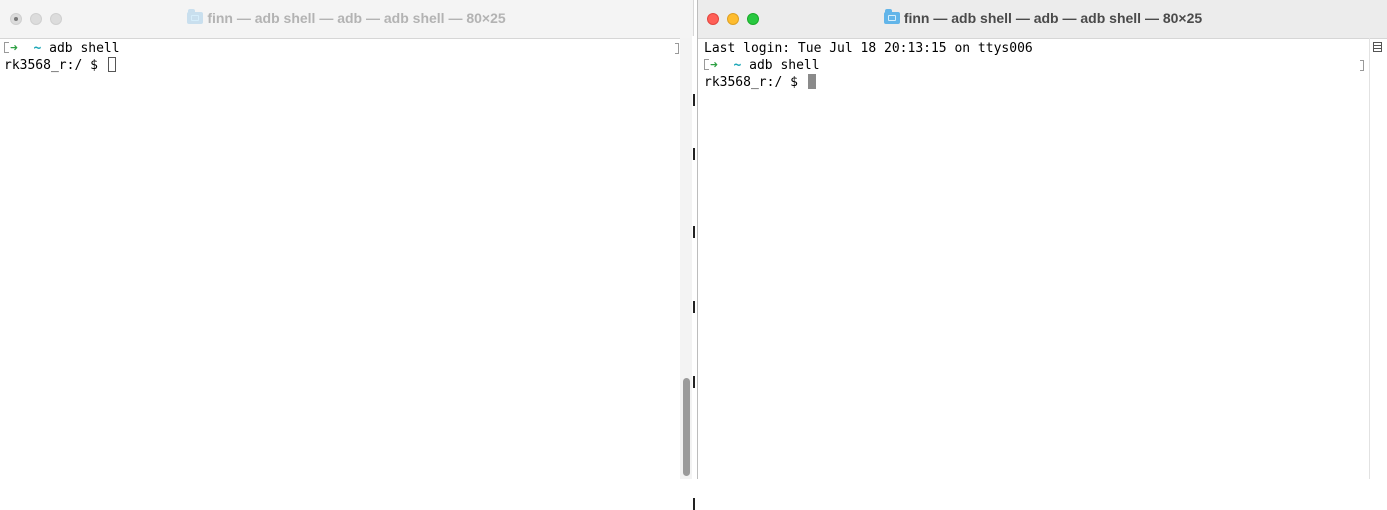  What do you see at coordinates (694, 273) in the screenshot?
I see `window-divider` at bounding box center [694, 273].